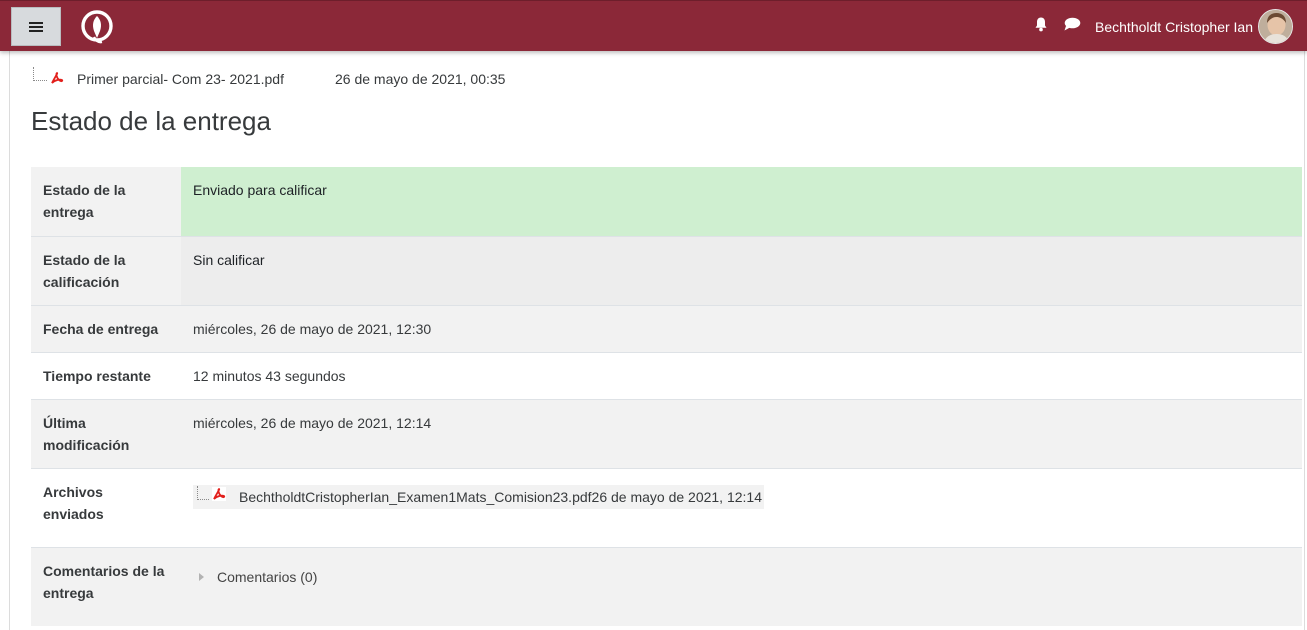 This screenshot has width=1307, height=630. I want to click on chat-bubble-icon, so click(1072, 26).